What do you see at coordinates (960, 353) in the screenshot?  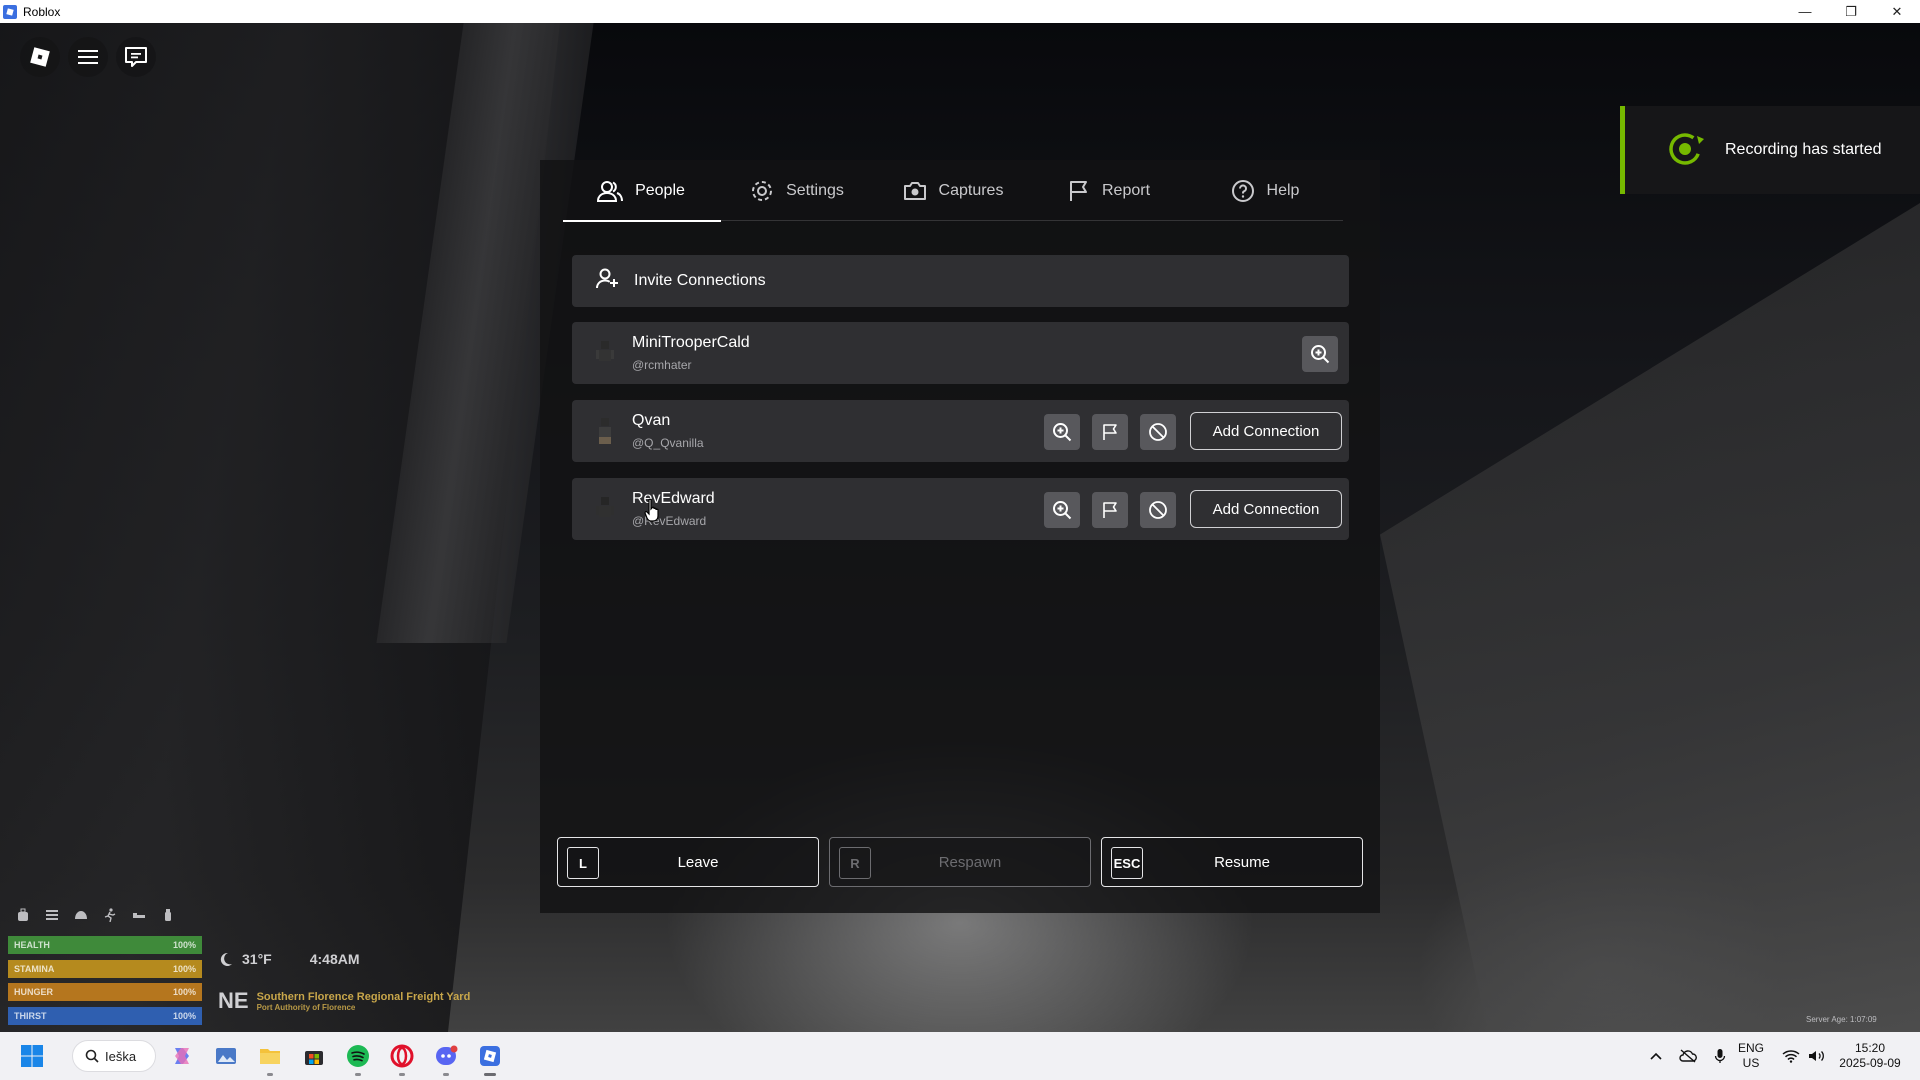 I see `player-row: MiniTrooperCald @rcmhater` at bounding box center [960, 353].